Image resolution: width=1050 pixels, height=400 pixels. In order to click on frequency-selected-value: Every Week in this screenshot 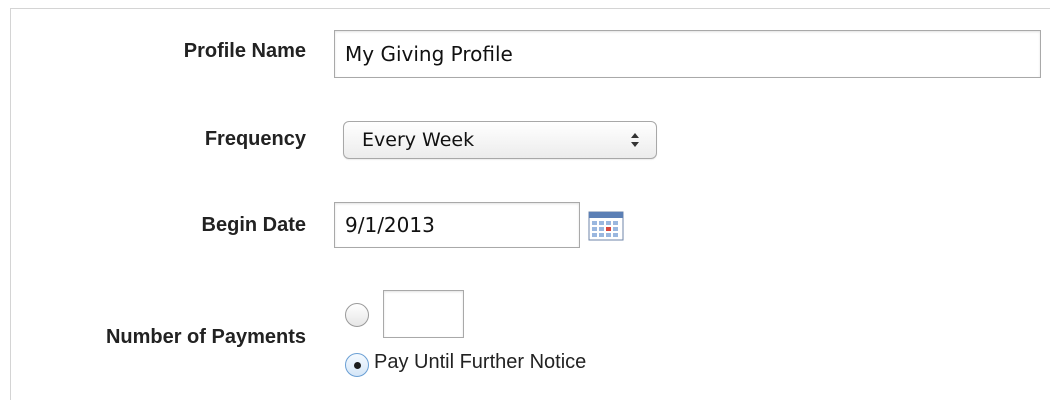, I will do `click(418, 140)`.